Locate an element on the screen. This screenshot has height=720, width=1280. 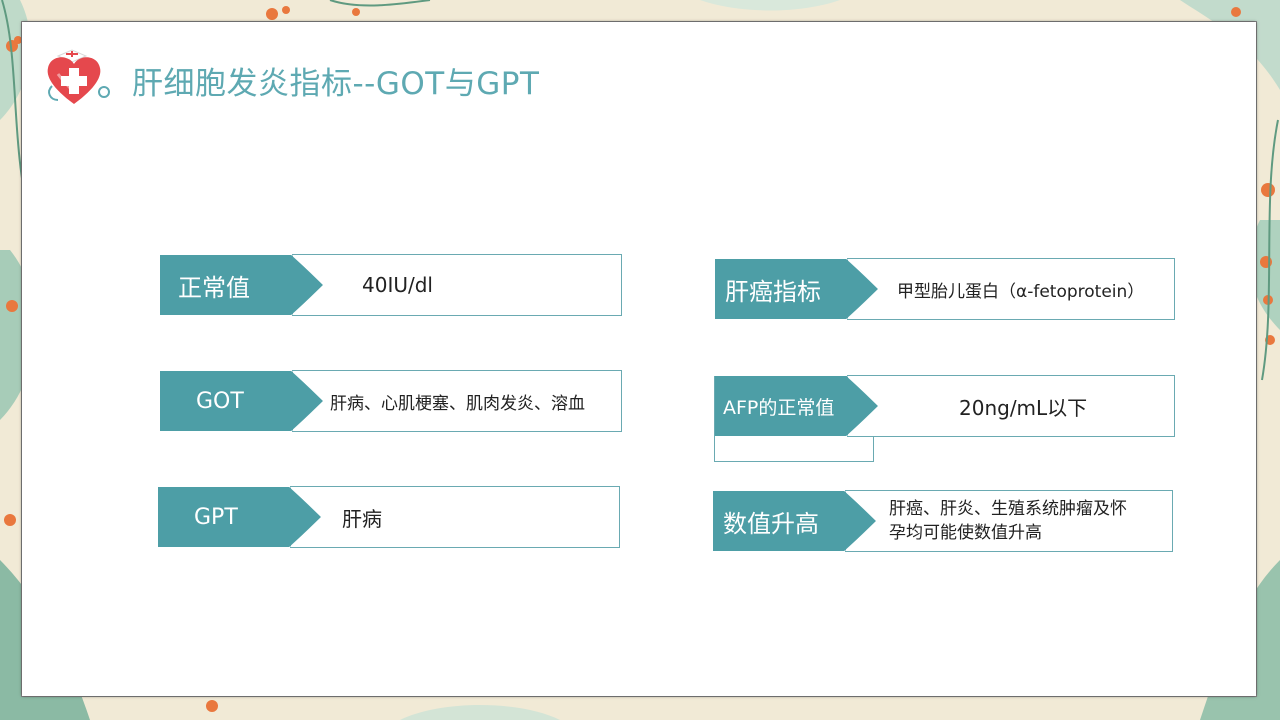
label-text: GOT is located at coordinates (220, 401).